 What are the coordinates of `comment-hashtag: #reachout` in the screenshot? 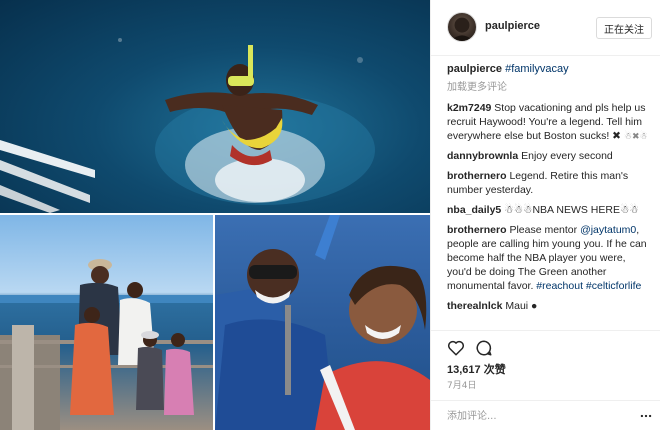 It's located at (559, 286).